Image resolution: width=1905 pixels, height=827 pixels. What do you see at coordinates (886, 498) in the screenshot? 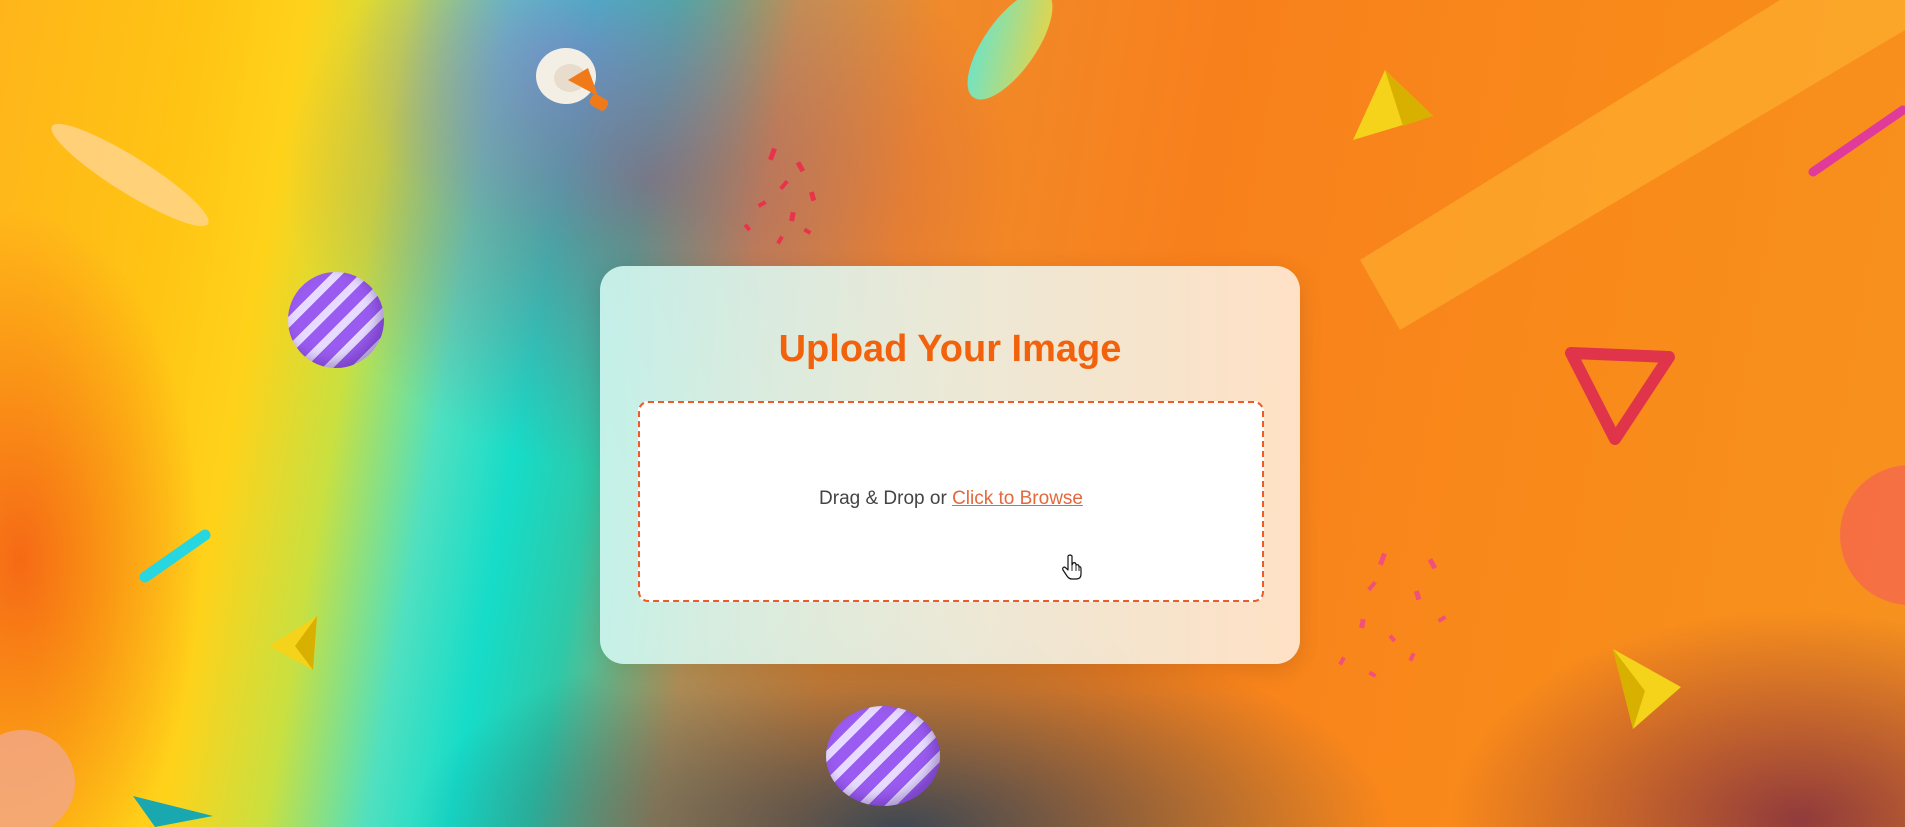
I see `drop-prefix-text: Drag & Drop or` at bounding box center [886, 498].